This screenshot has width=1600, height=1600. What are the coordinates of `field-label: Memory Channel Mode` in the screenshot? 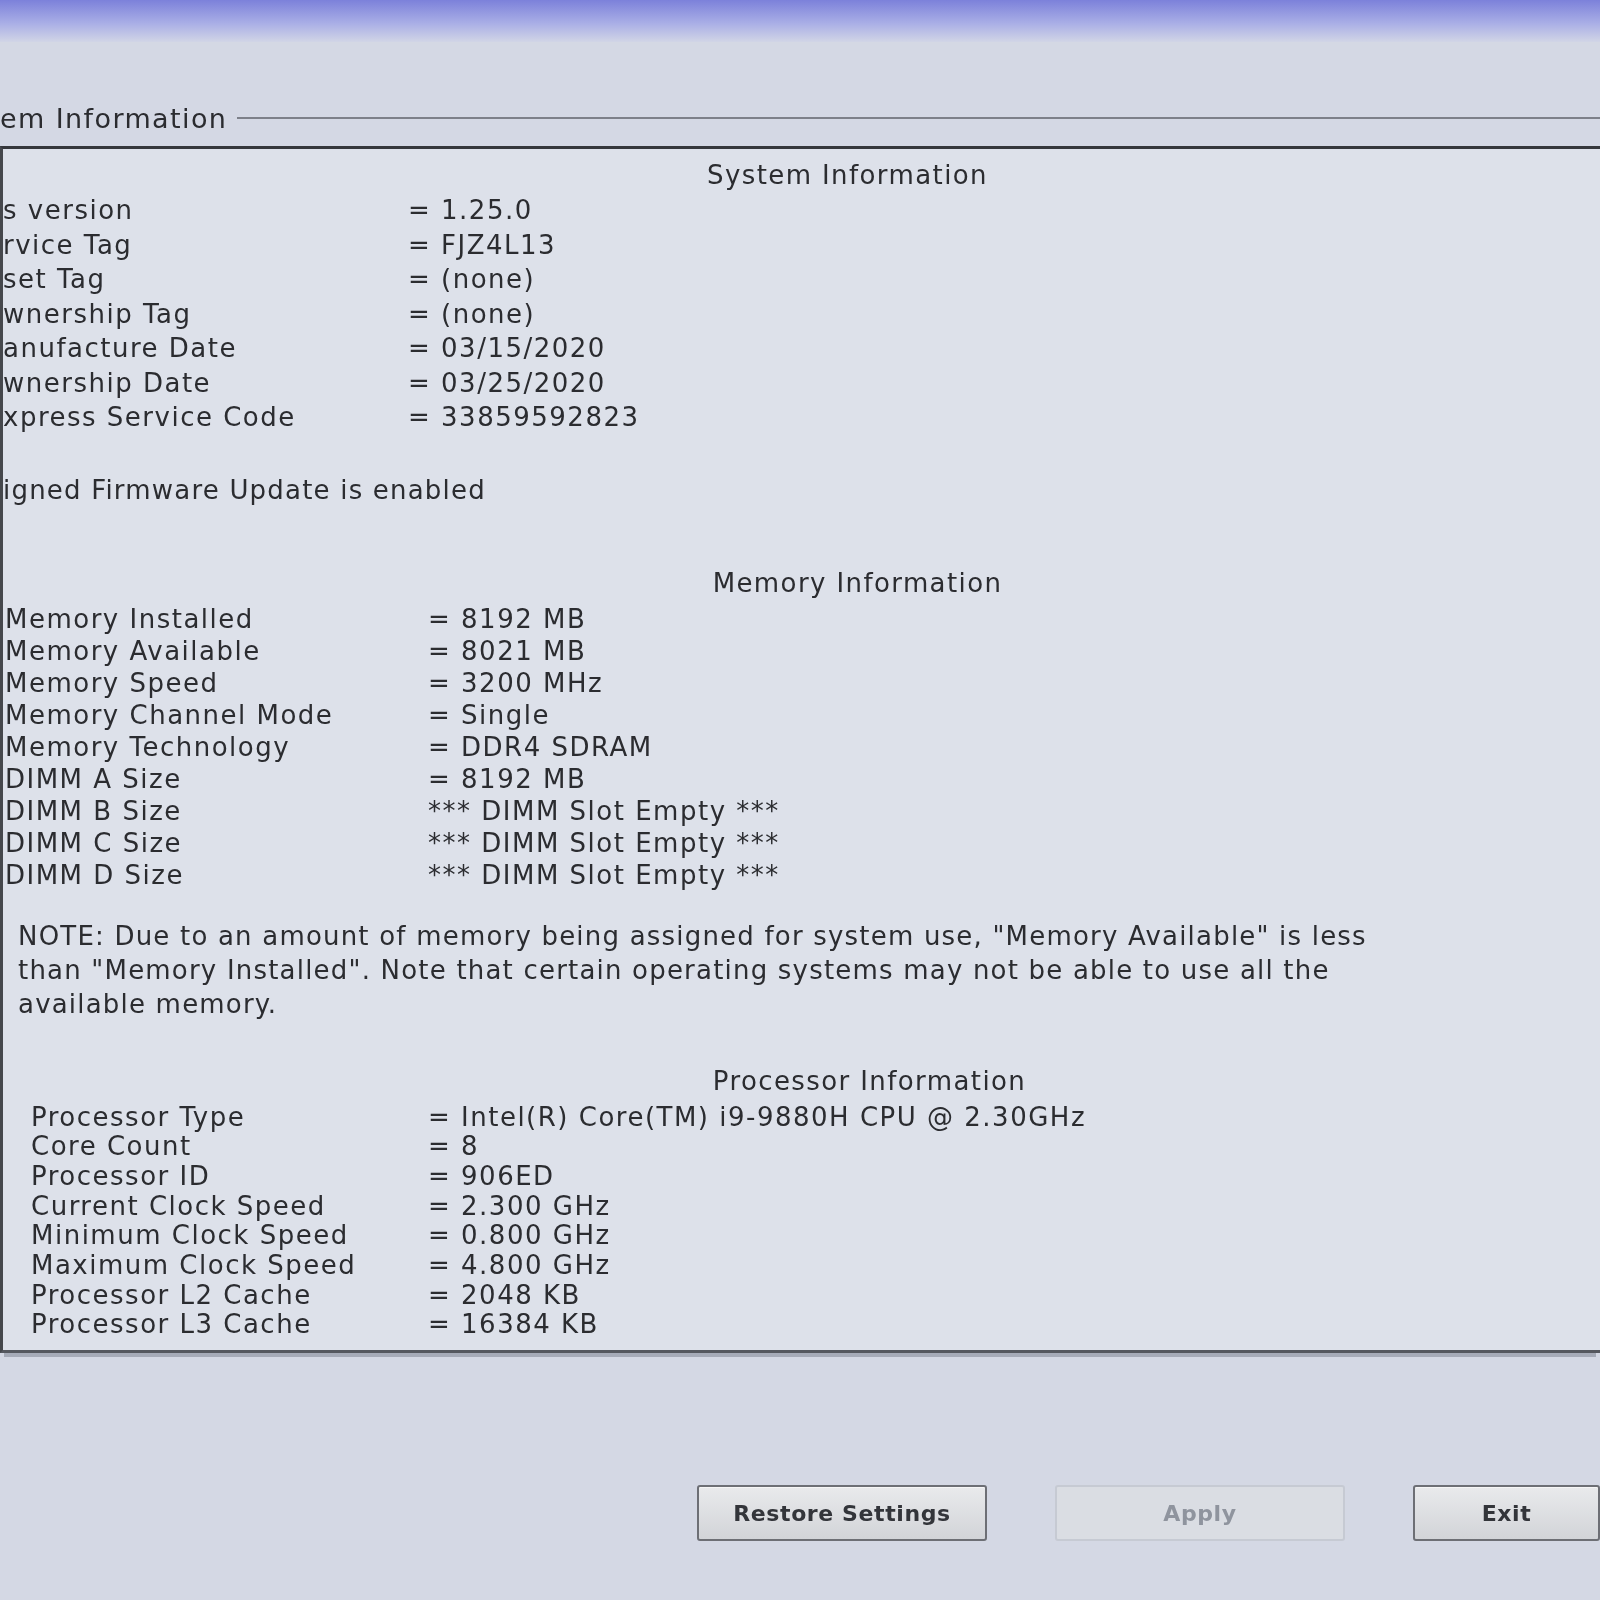 It's located at (169, 714).